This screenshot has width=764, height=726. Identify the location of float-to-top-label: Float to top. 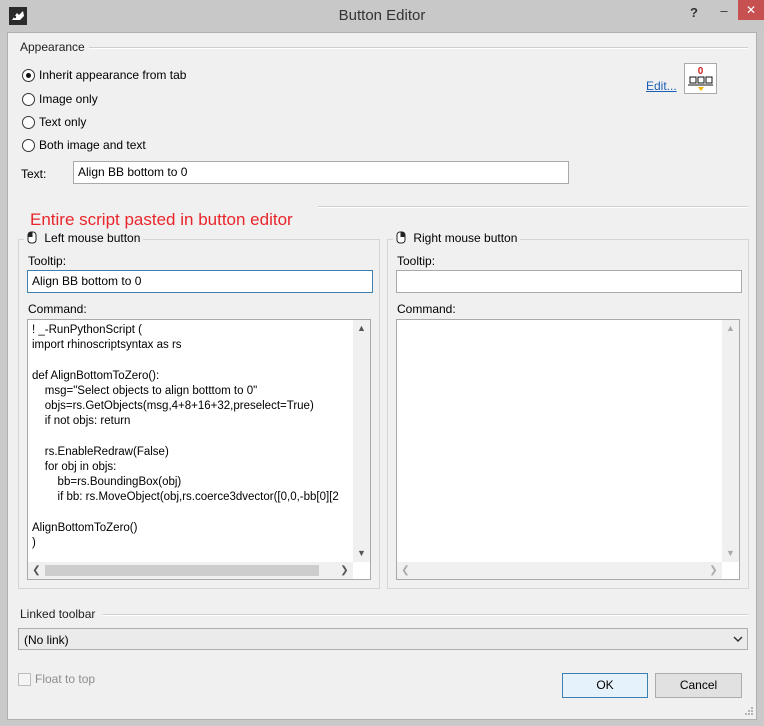
(65, 679).